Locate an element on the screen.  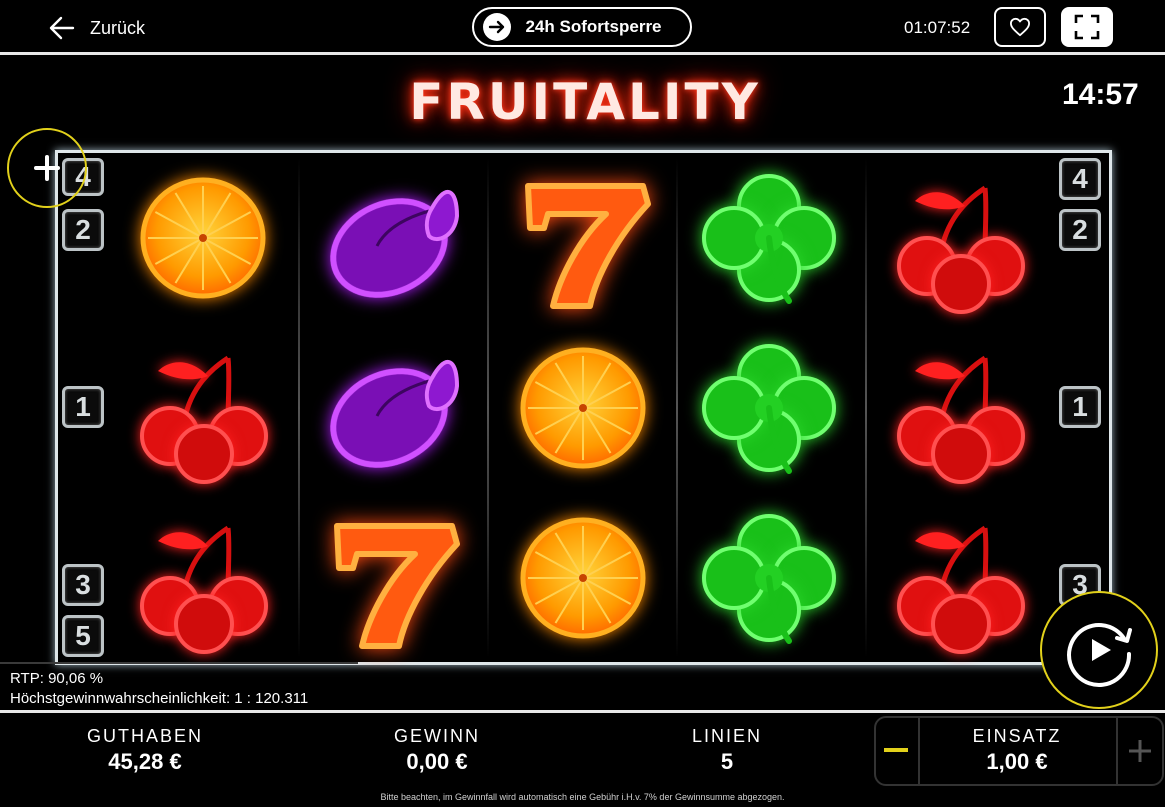
lines-label: LINIEN is located at coordinates (727, 736).